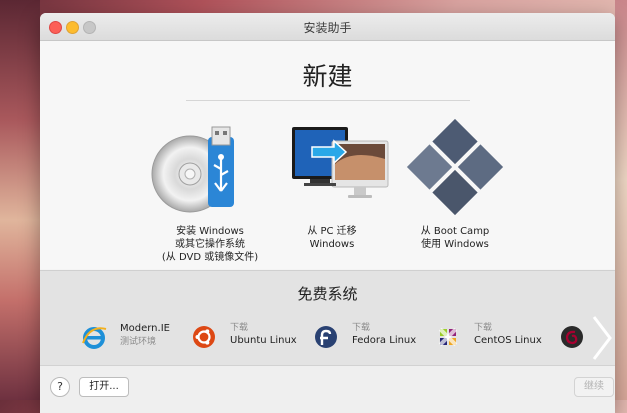  Describe the element at coordinates (210, 257) in the screenshot. I see `install-windows-label-3: (从 DVD 或镜像文件)` at that location.